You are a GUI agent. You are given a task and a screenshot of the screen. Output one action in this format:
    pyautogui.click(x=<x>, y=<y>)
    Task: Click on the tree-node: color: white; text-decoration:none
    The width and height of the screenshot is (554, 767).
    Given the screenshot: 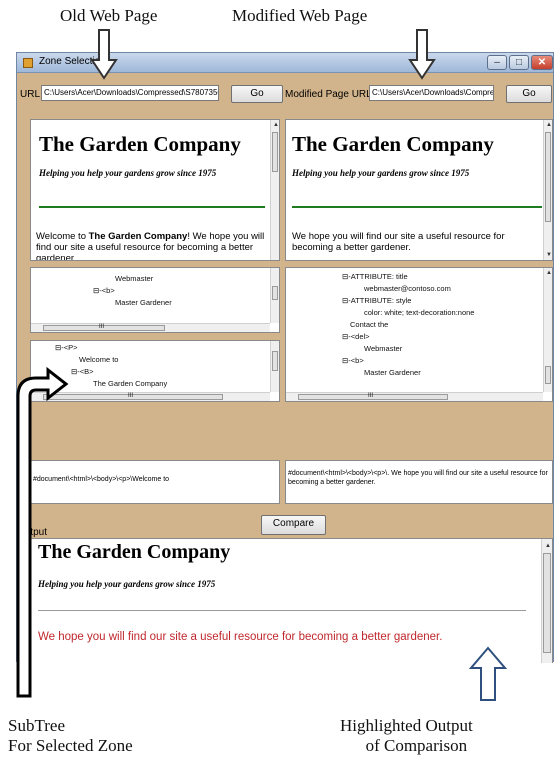 What is the action you would take?
    pyautogui.click(x=419, y=313)
    